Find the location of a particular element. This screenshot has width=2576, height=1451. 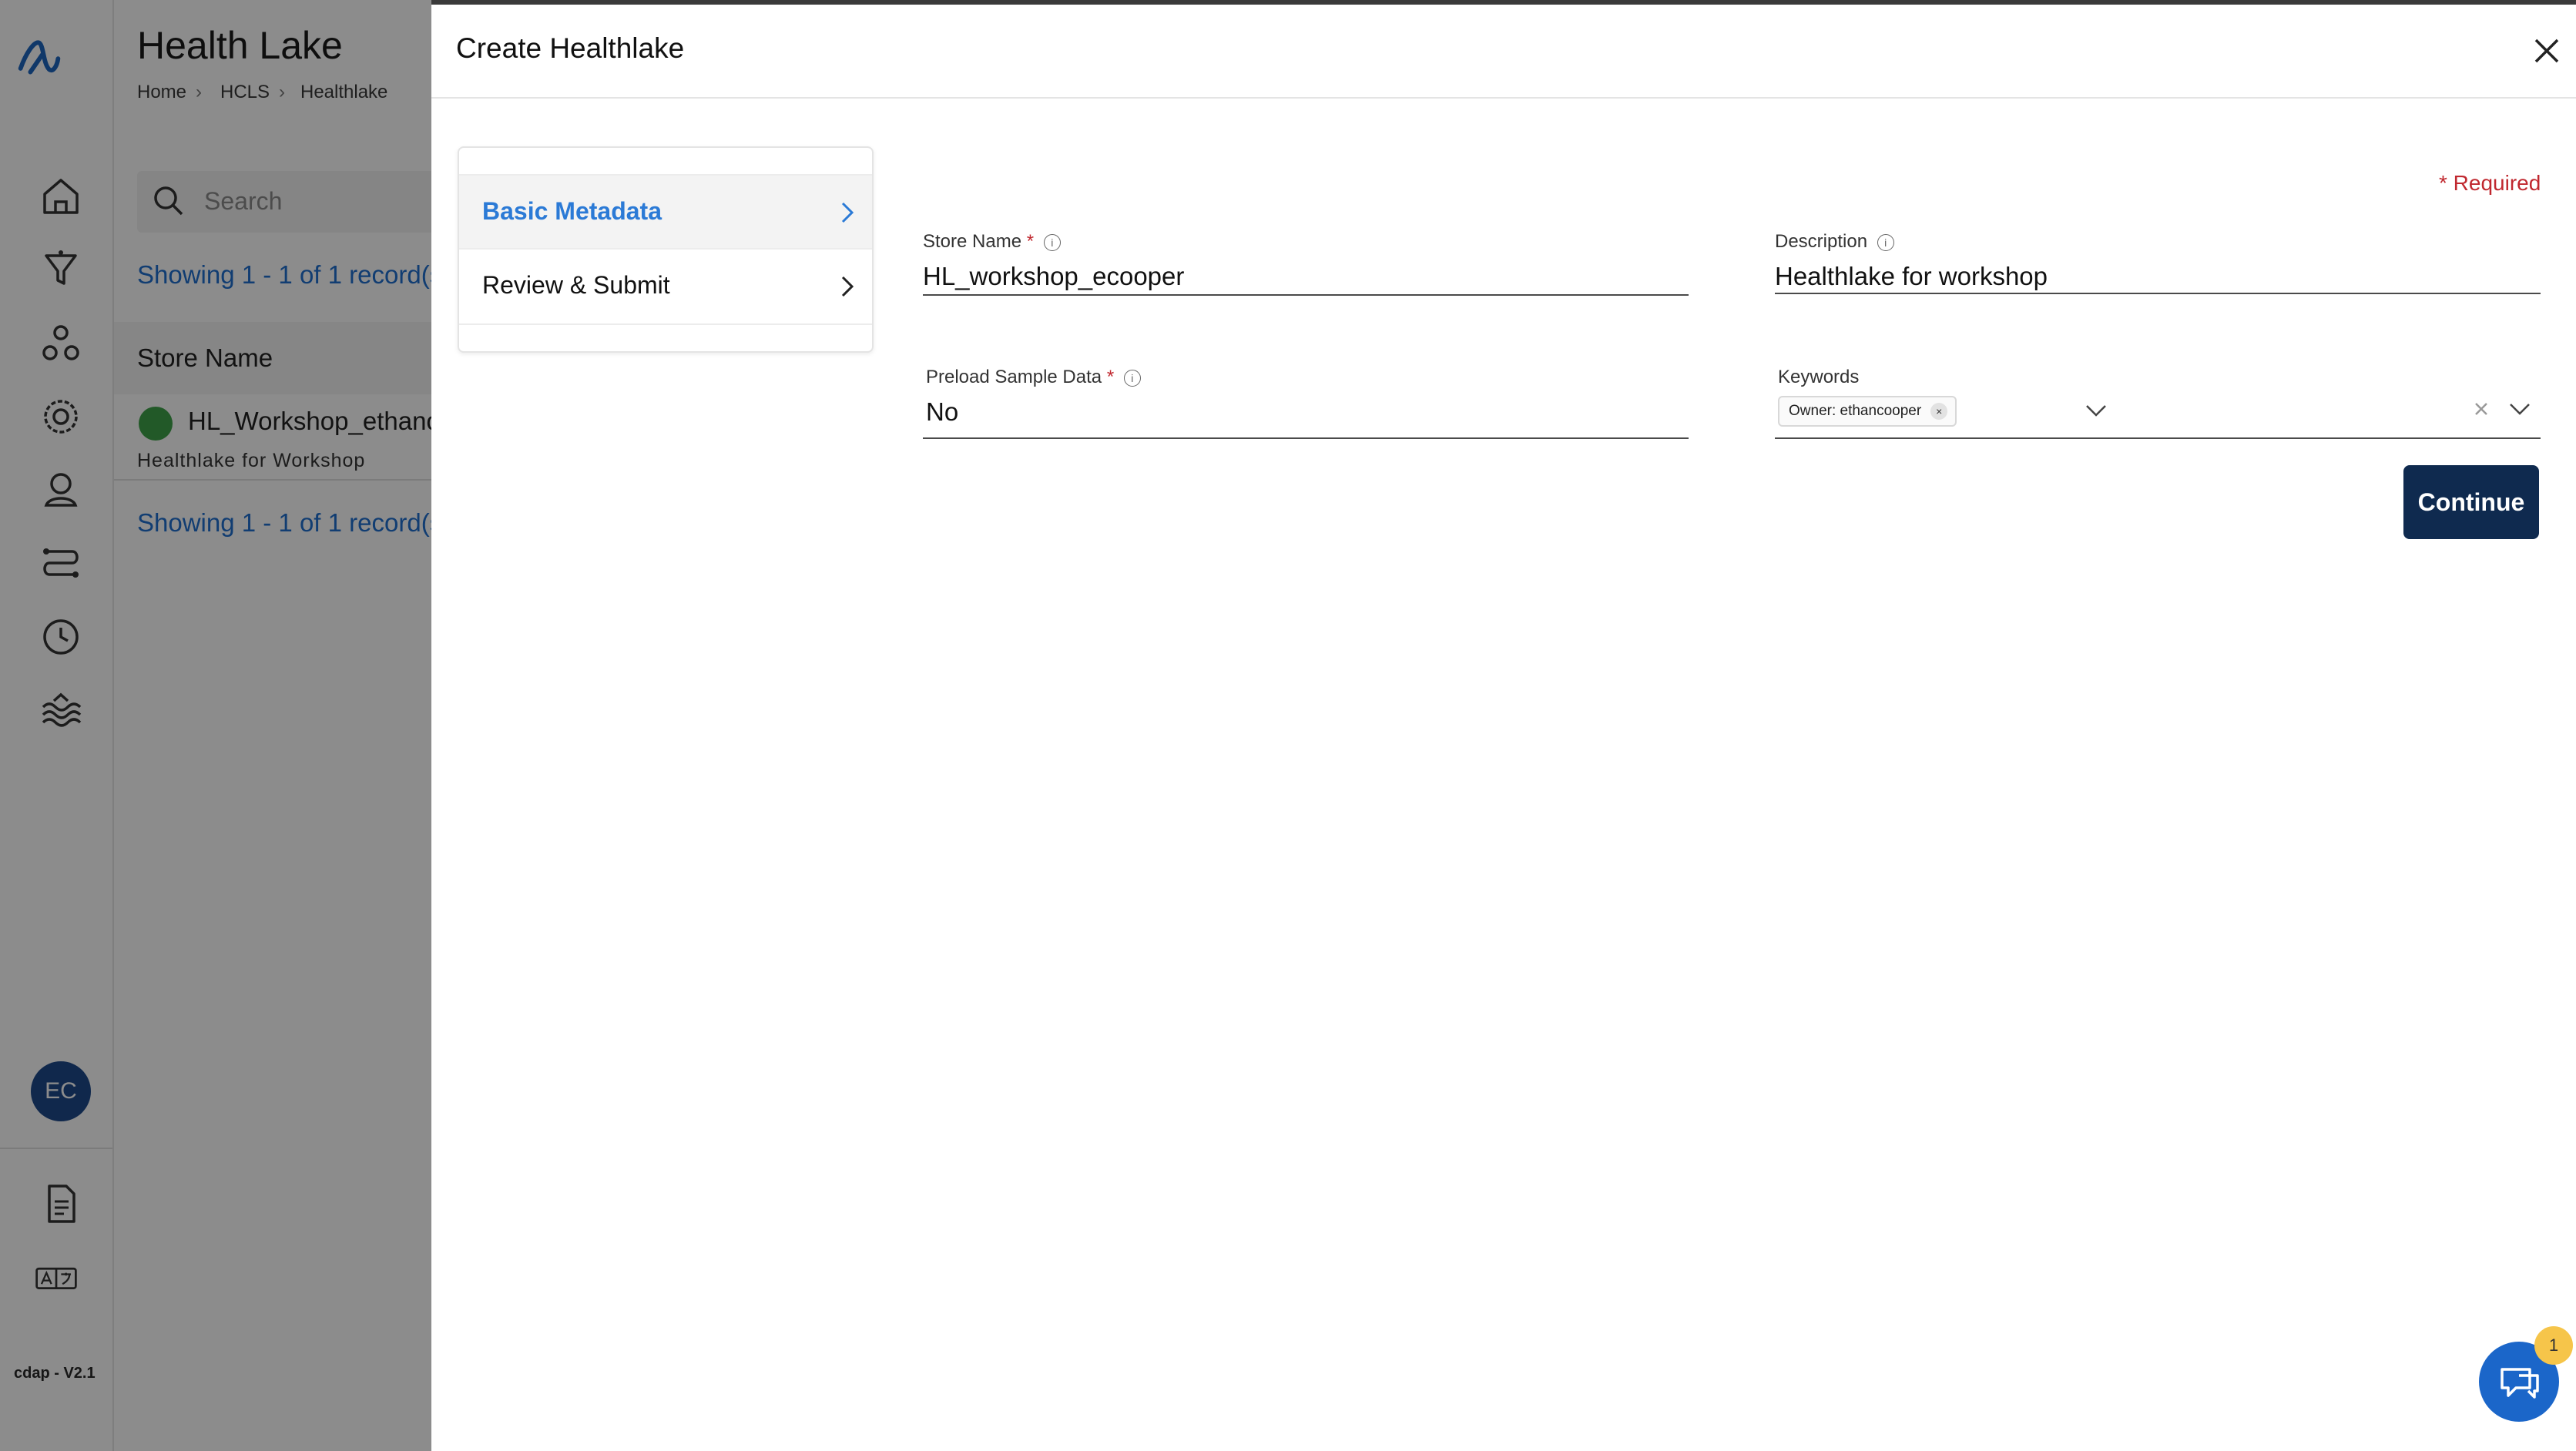

step-review-submit: Review & Submit is located at coordinates (665, 286).